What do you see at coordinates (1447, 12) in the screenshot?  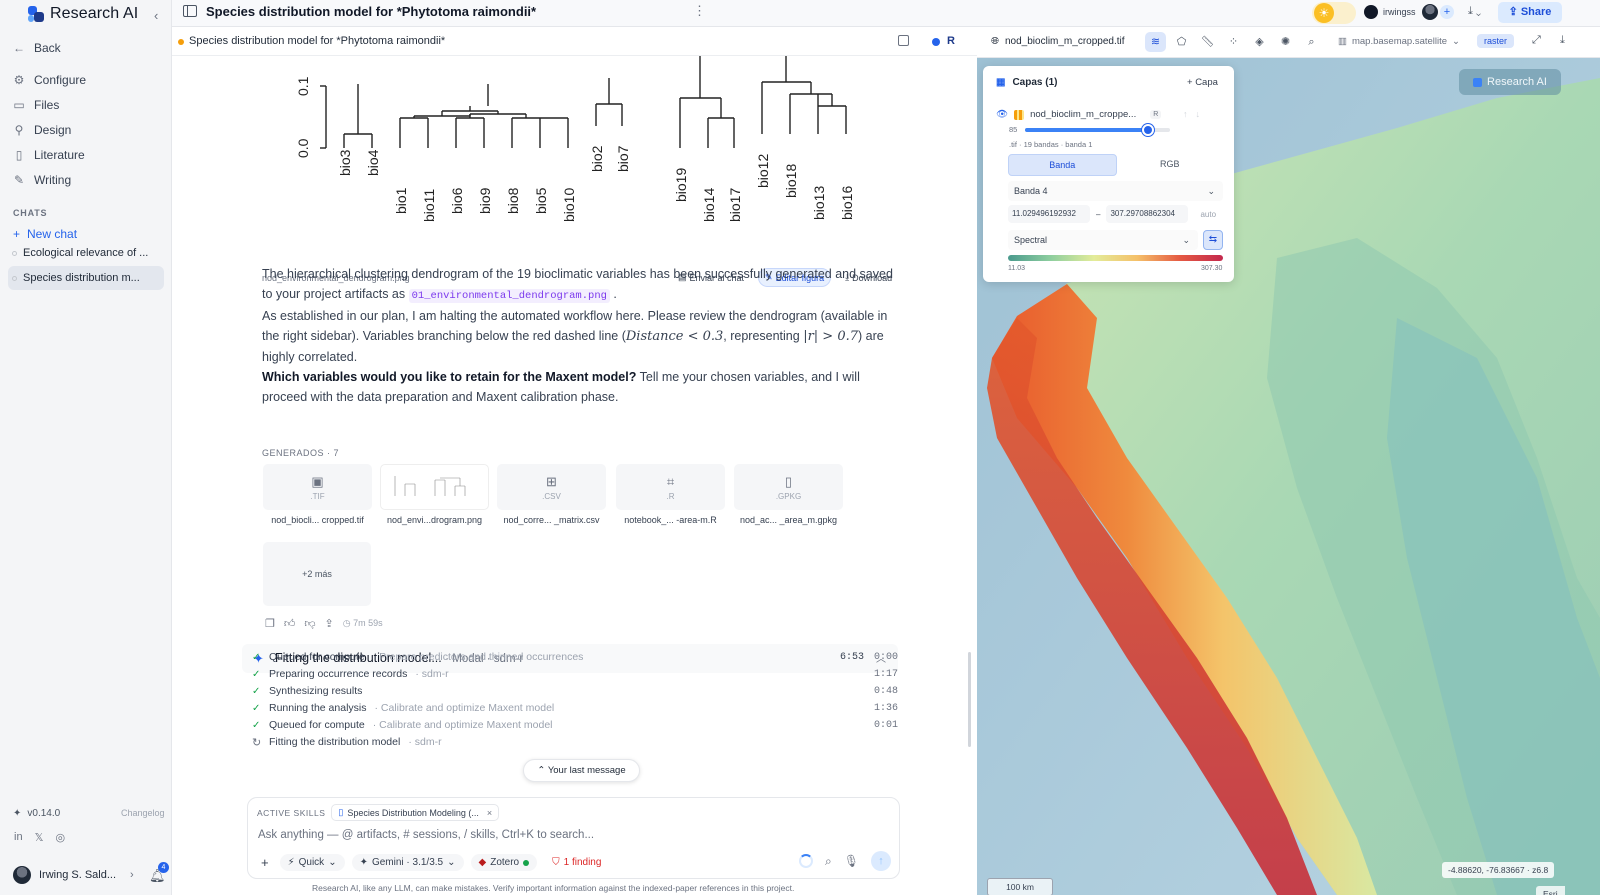 I see `add-collaborator-icon: +` at bounding box center [1447, 12].